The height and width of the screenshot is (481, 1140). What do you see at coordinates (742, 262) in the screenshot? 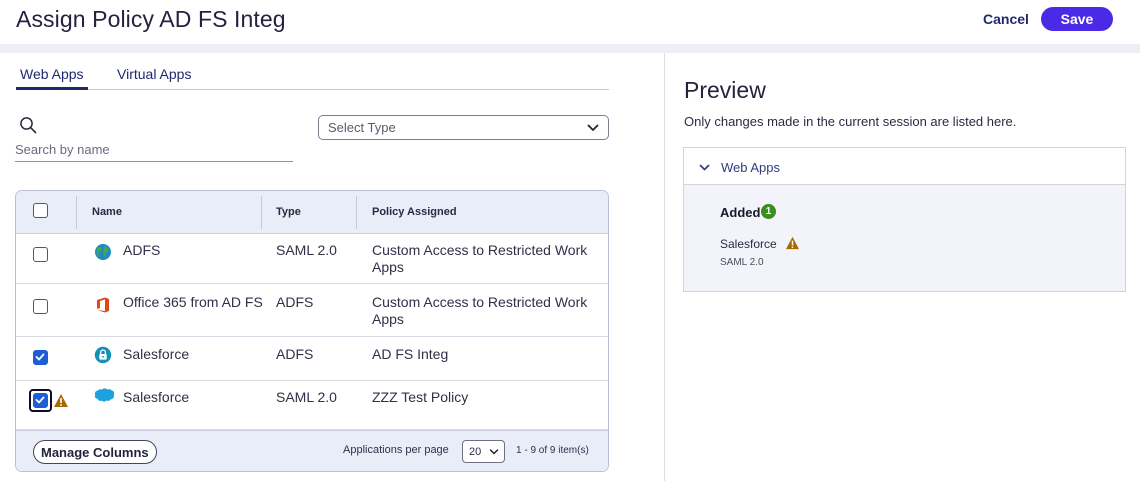
I see `preview-item-type: SAML 2.0` at bounding box center [742, 262].